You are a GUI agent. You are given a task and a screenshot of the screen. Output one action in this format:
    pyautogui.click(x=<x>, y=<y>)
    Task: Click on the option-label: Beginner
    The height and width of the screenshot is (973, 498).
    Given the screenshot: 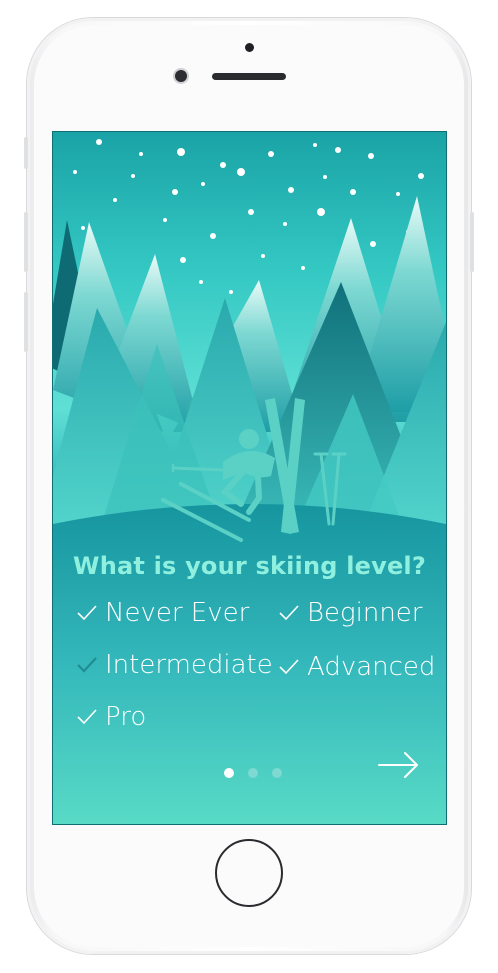 What is the action you would take?
    pyautogui.click(x=365, y=613)
    